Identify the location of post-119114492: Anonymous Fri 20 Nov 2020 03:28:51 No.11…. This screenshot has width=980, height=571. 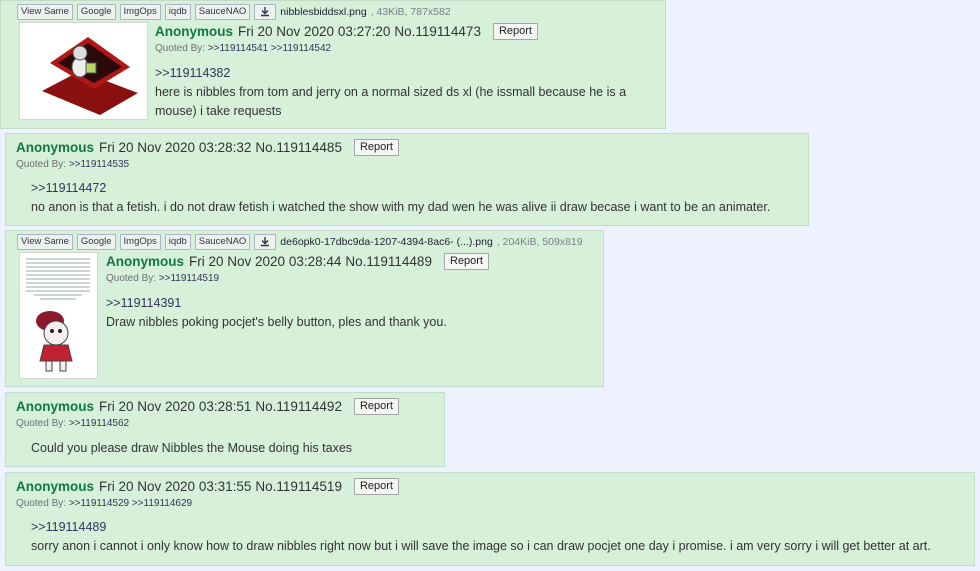
(225, 429).